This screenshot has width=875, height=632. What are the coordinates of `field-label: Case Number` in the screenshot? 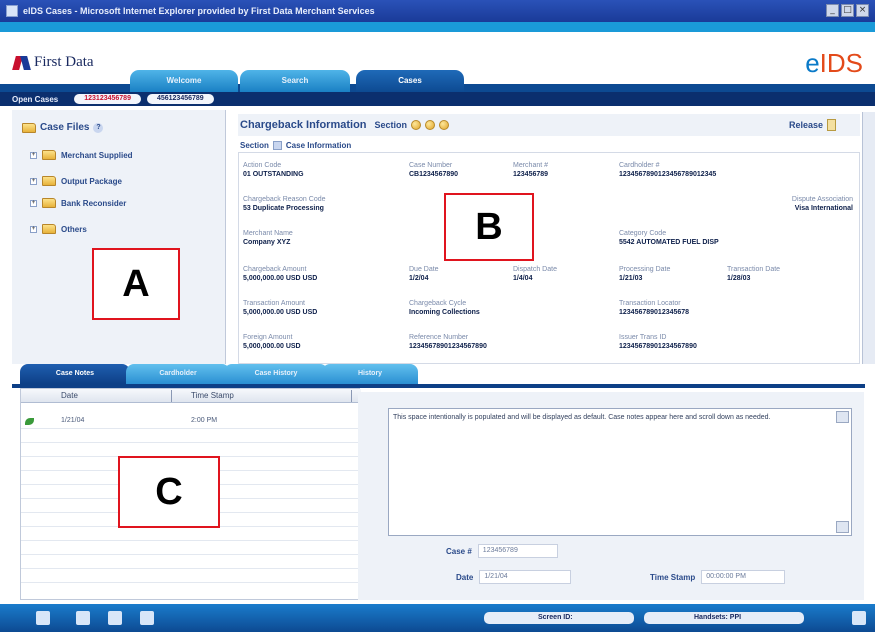 It's located at (431, 165).